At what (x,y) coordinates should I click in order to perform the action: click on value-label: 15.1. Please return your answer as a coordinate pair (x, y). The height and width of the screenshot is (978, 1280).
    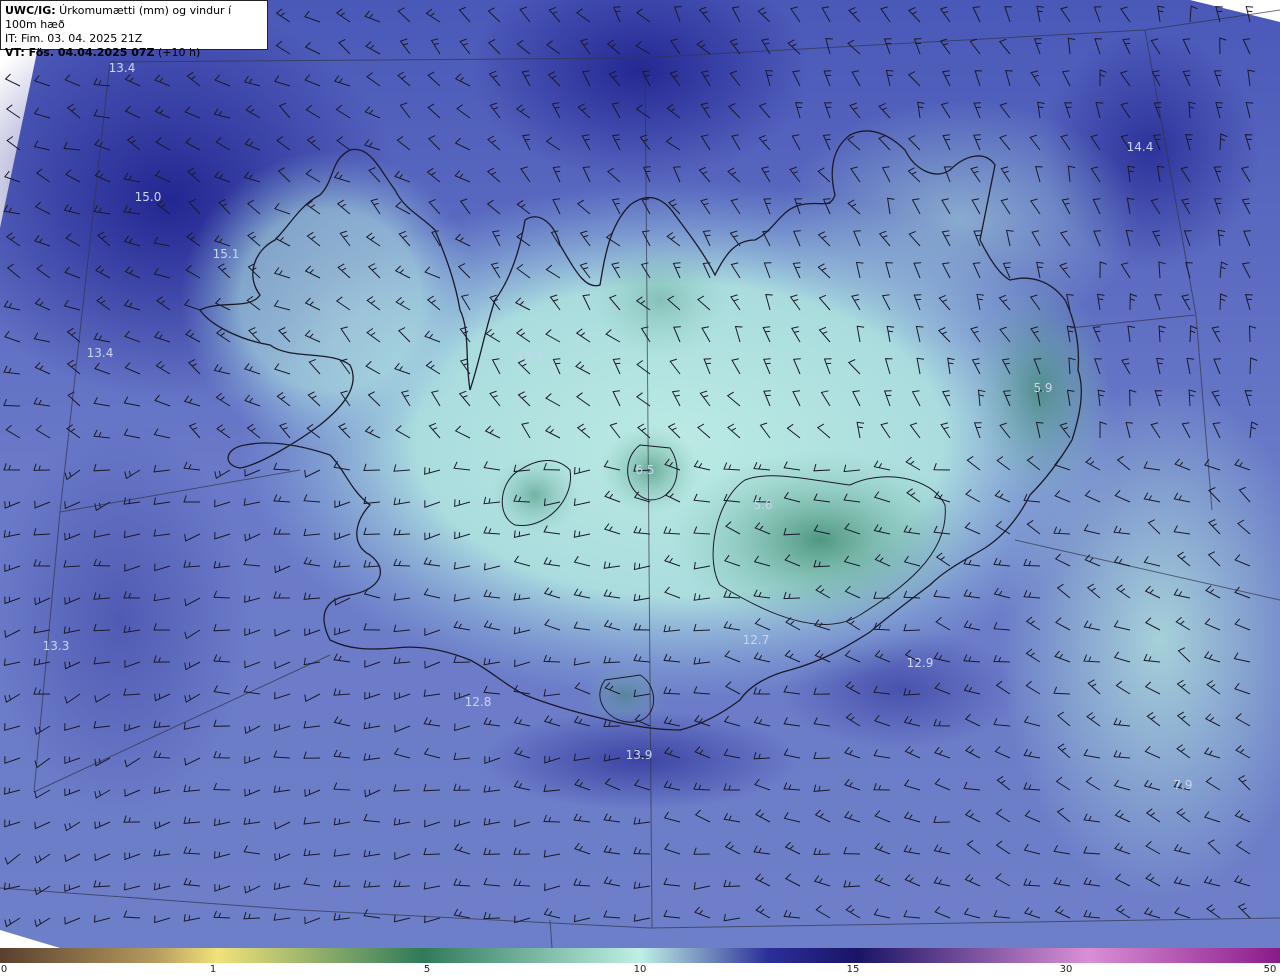
    Looking at the image, I should click on (226, 254).